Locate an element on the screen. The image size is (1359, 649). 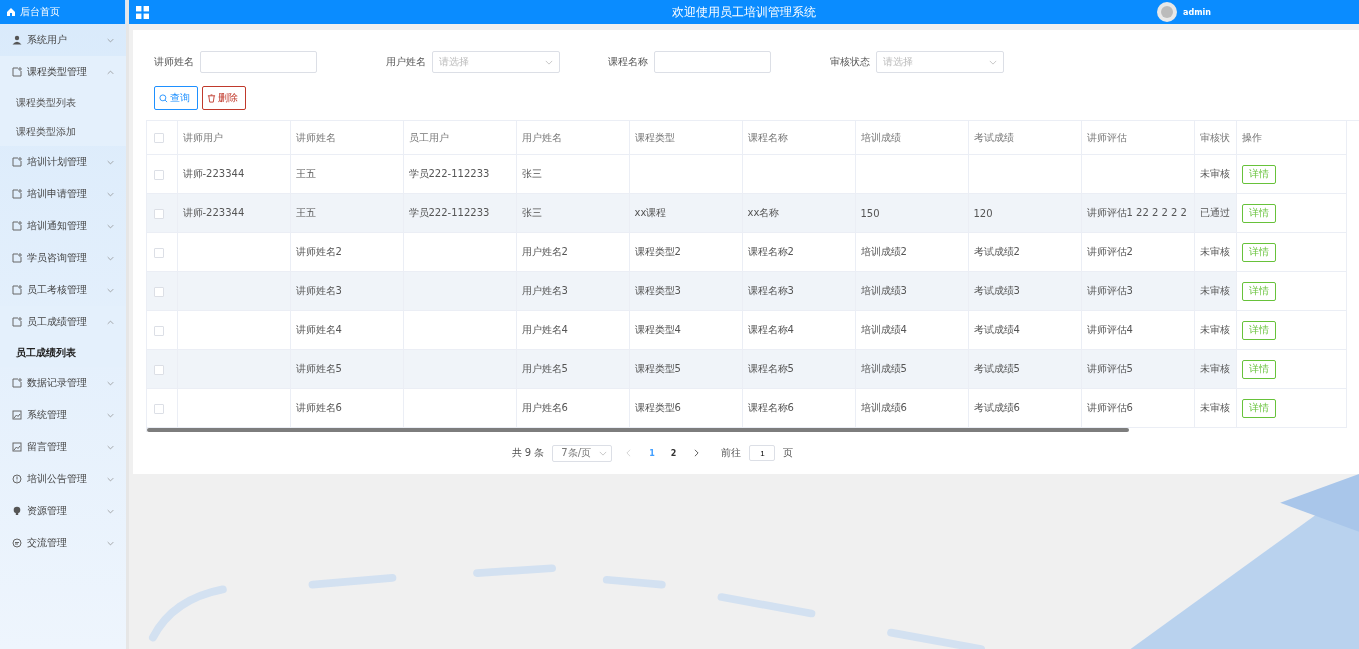
menu-item: 学员咨询管理 is located at coordinates (63, 258).